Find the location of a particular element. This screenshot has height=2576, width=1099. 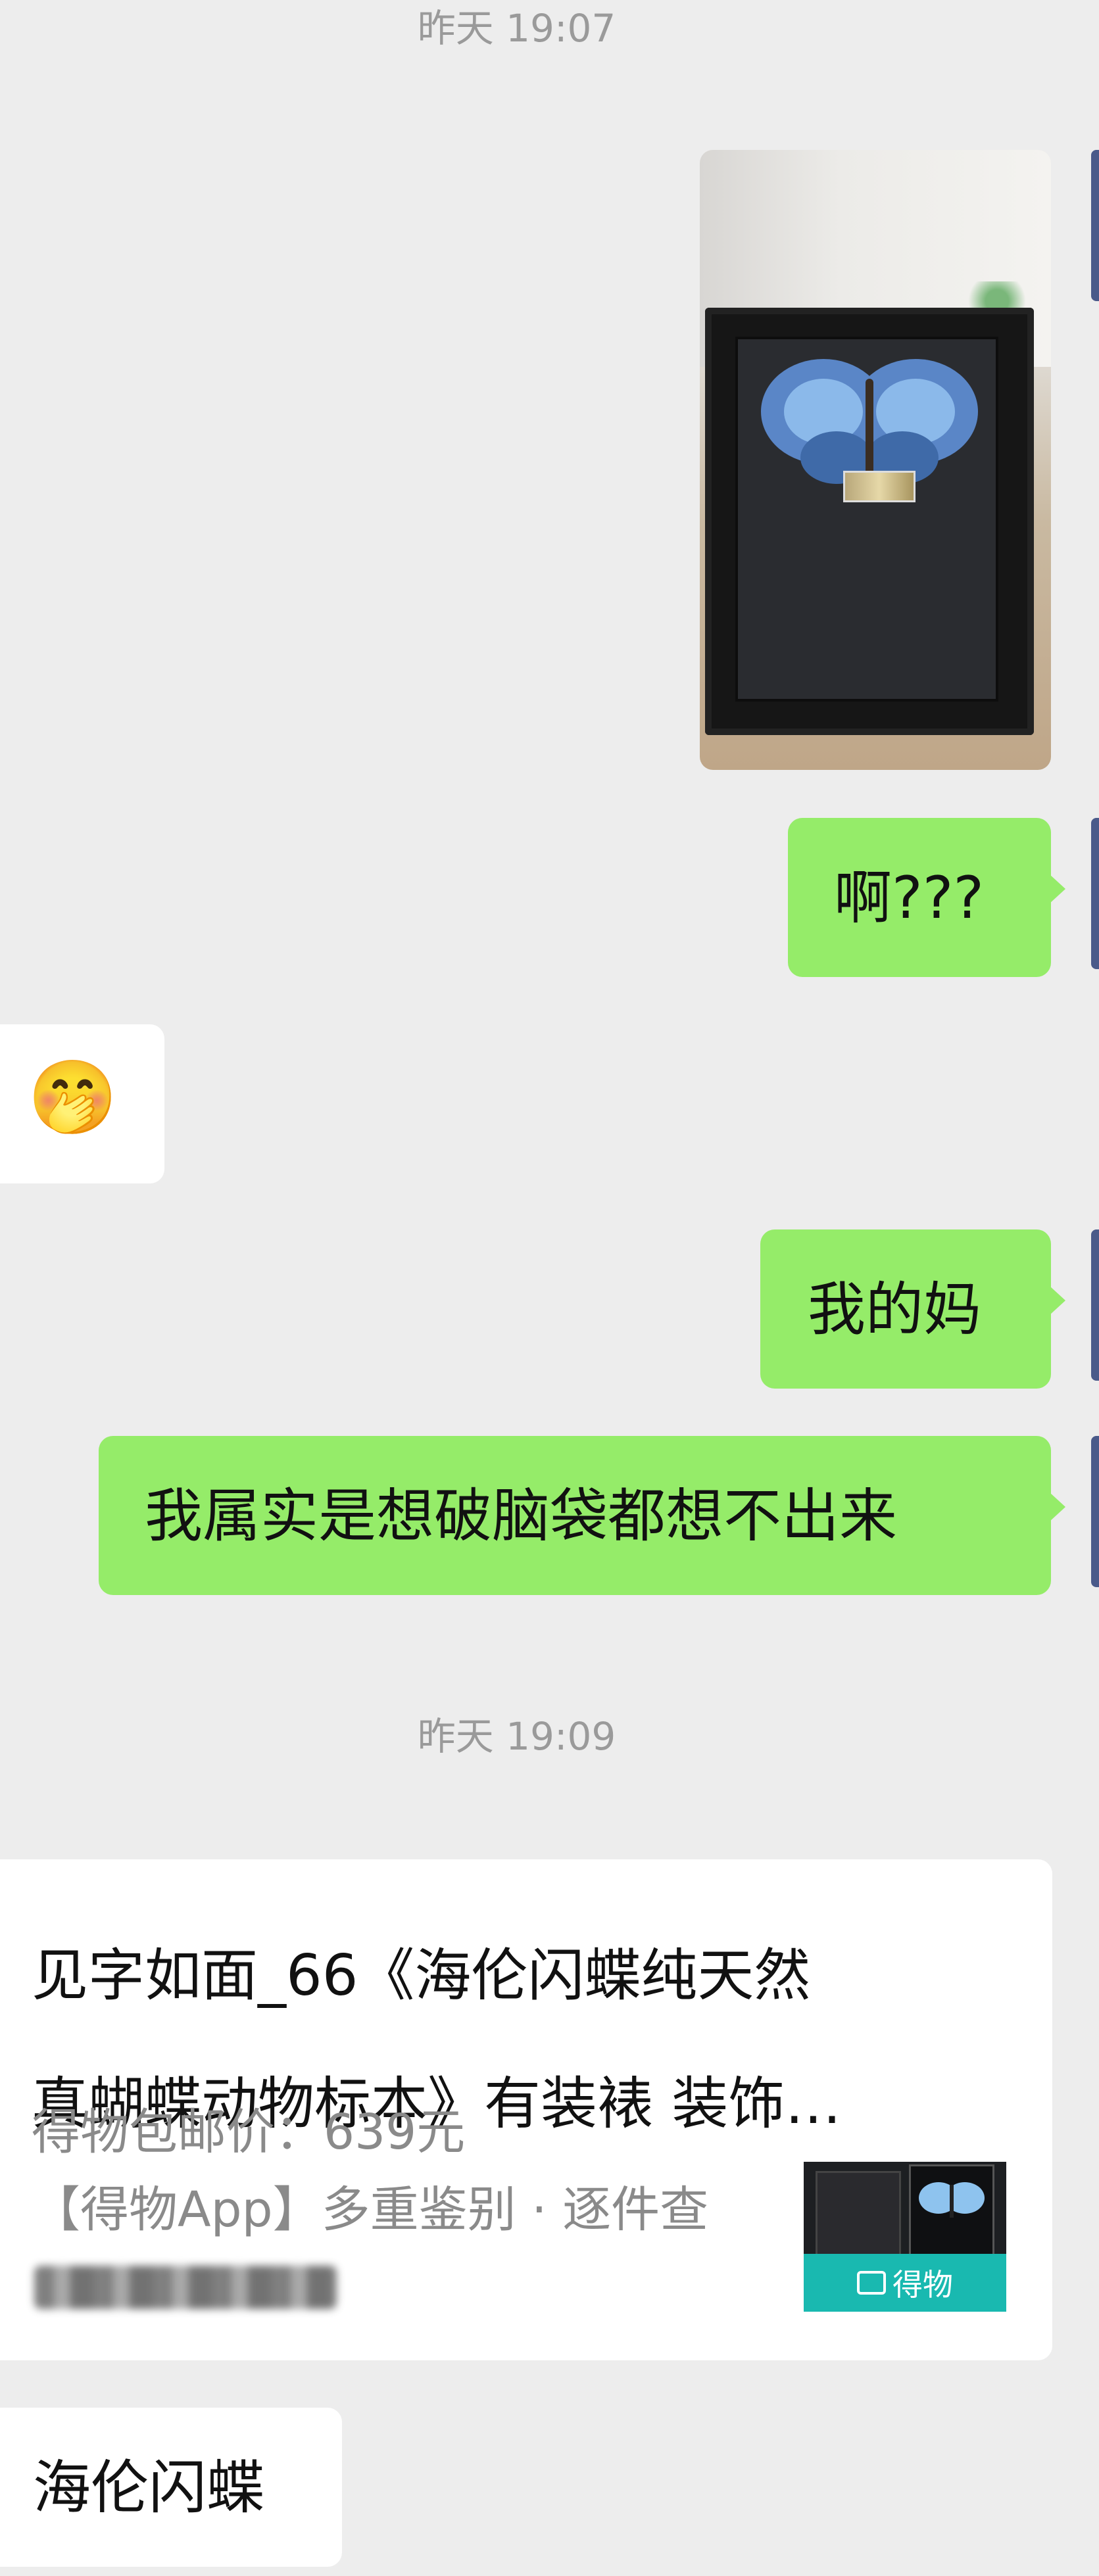

message-bubble: 海伦闪蝶 is located at coordinates (171, 2488).